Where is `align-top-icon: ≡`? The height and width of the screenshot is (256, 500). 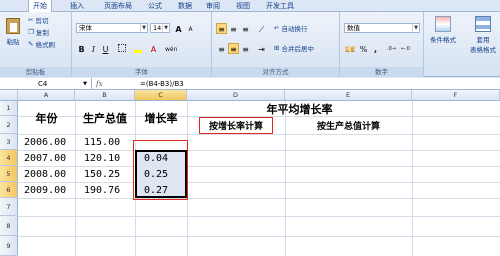
align-top-icon: ≡ is located at coordinates (221, 29).